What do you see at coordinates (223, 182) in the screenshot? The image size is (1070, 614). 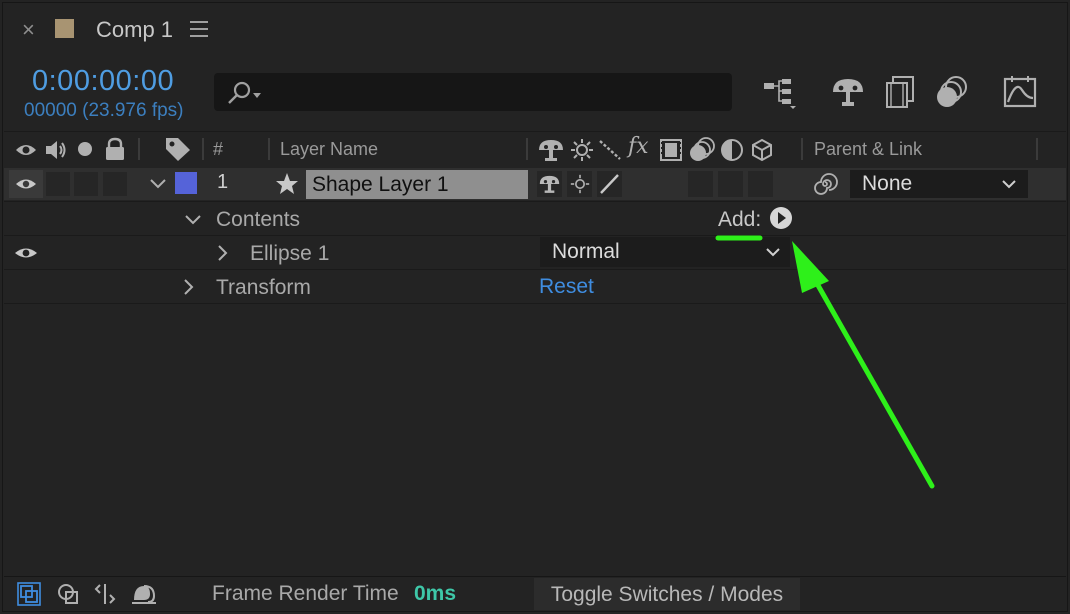 I see `layer-number: 1` at bounding box center [223, 182].